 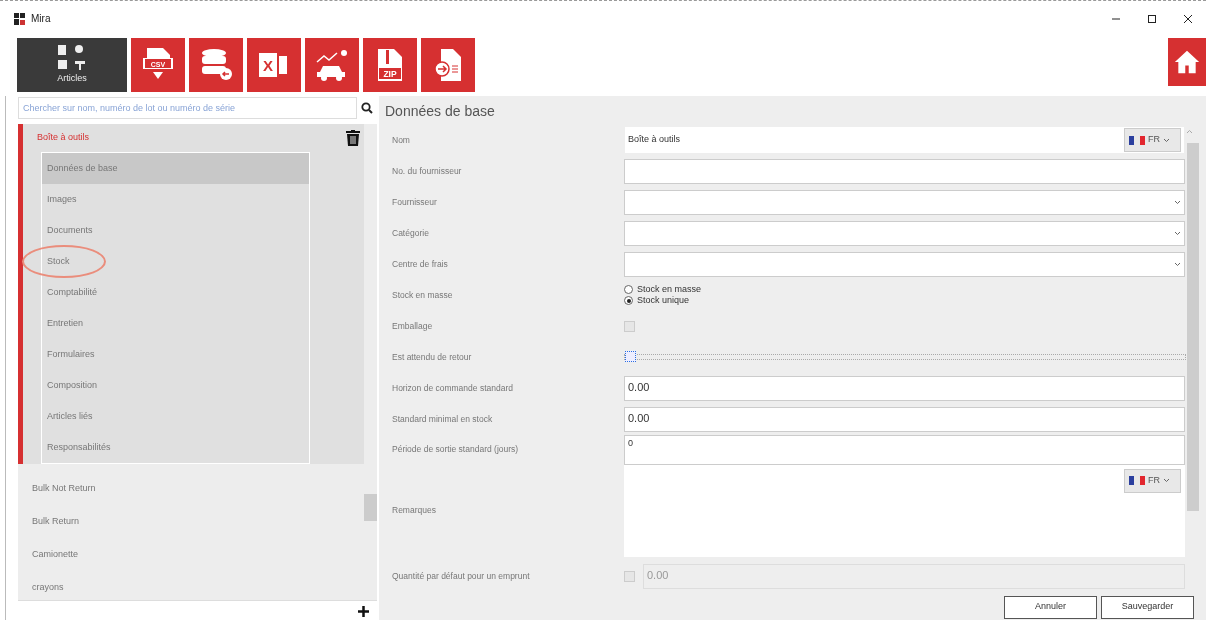 What do you see at coordinates (423, 295) in the screenshot?
I see `field-label: Stock en masse` at bounding box center [423, 295].